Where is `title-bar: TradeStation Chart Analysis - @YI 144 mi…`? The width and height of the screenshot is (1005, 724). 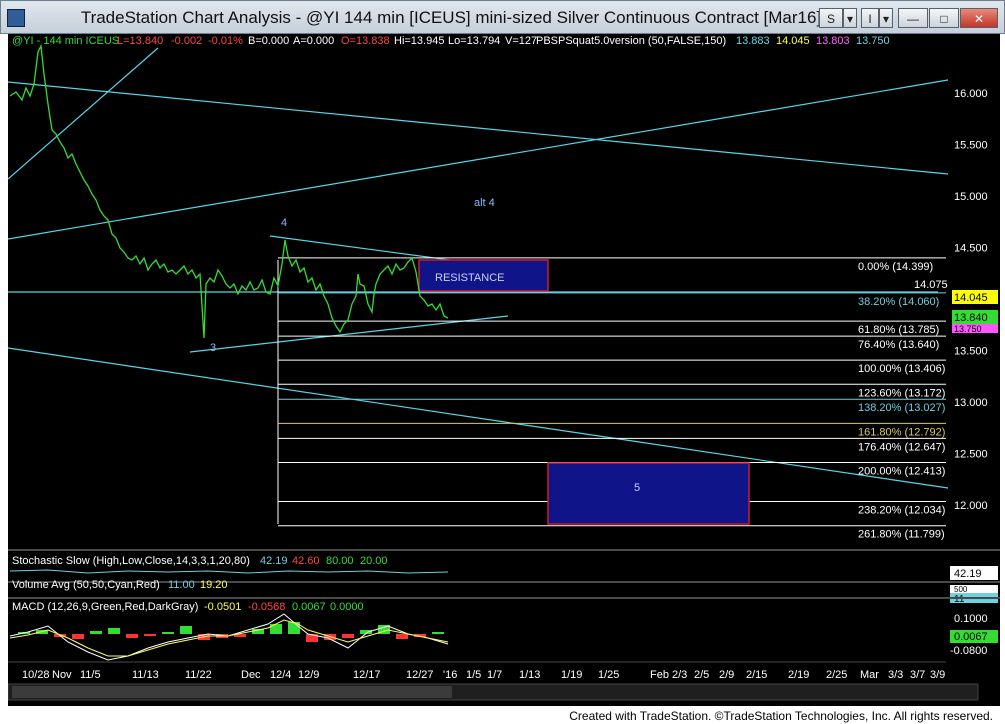
title-bar: TradeStation Chart Analysis - @YI 144 mi… is located at coordinates (502, 17).